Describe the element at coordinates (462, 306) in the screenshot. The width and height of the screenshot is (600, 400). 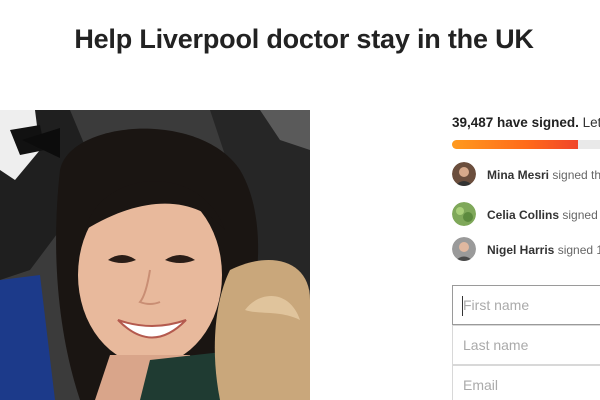
I see `text-caret` at that location.